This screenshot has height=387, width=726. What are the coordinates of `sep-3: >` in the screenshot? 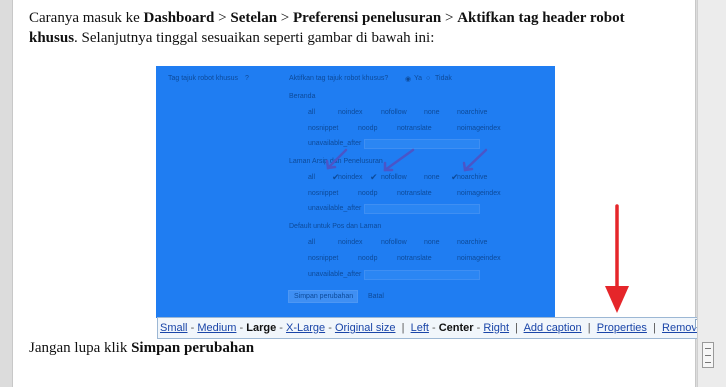 It's located at (449, 18).